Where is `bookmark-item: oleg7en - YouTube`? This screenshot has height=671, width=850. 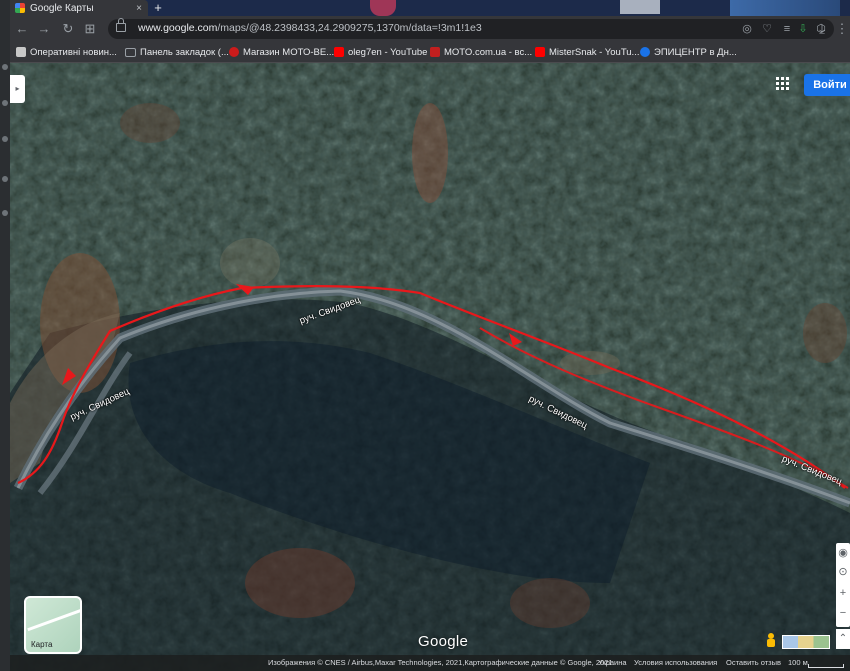
bookmark-item: oleg7en - YouTube is located at coordinates (380, 52).